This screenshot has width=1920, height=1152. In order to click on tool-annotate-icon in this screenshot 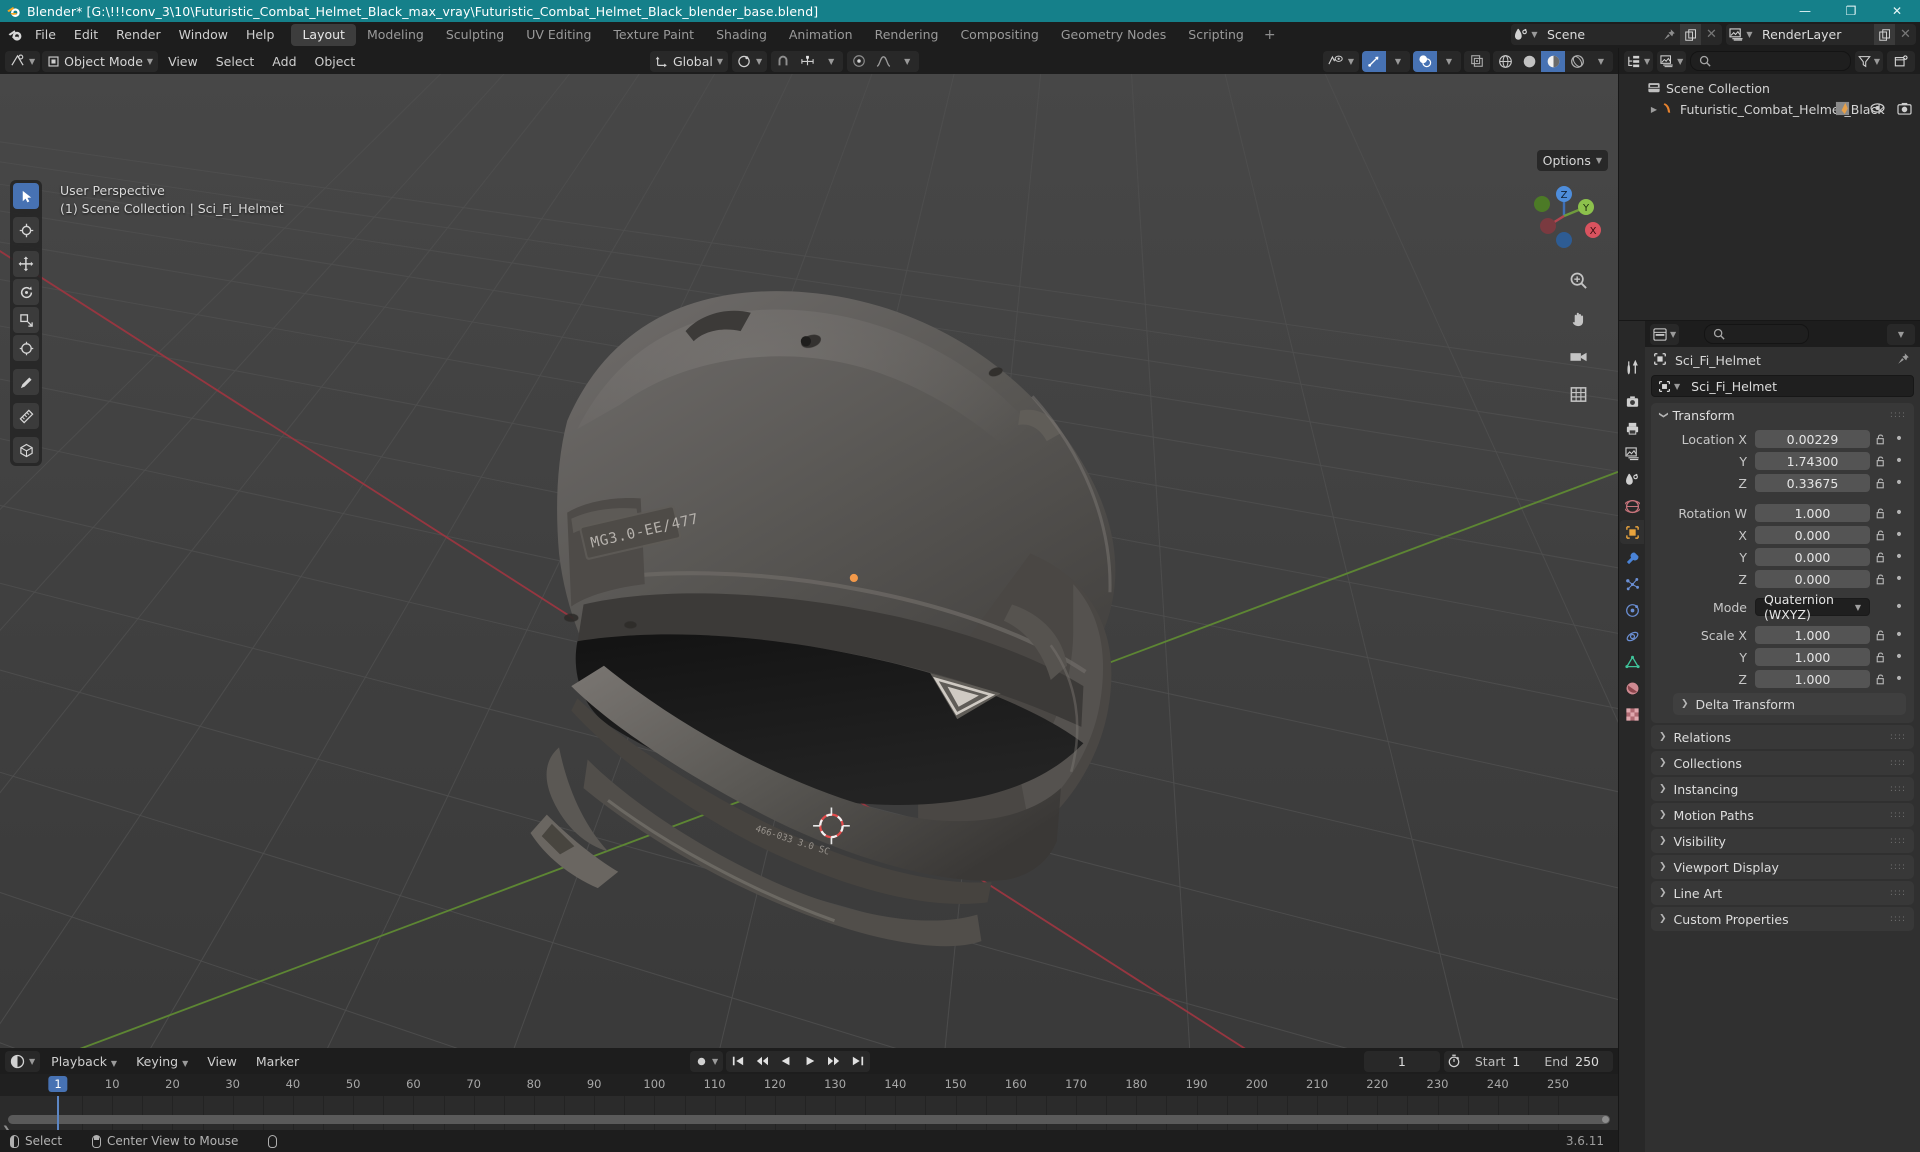, I will do `click(26, 382)`.